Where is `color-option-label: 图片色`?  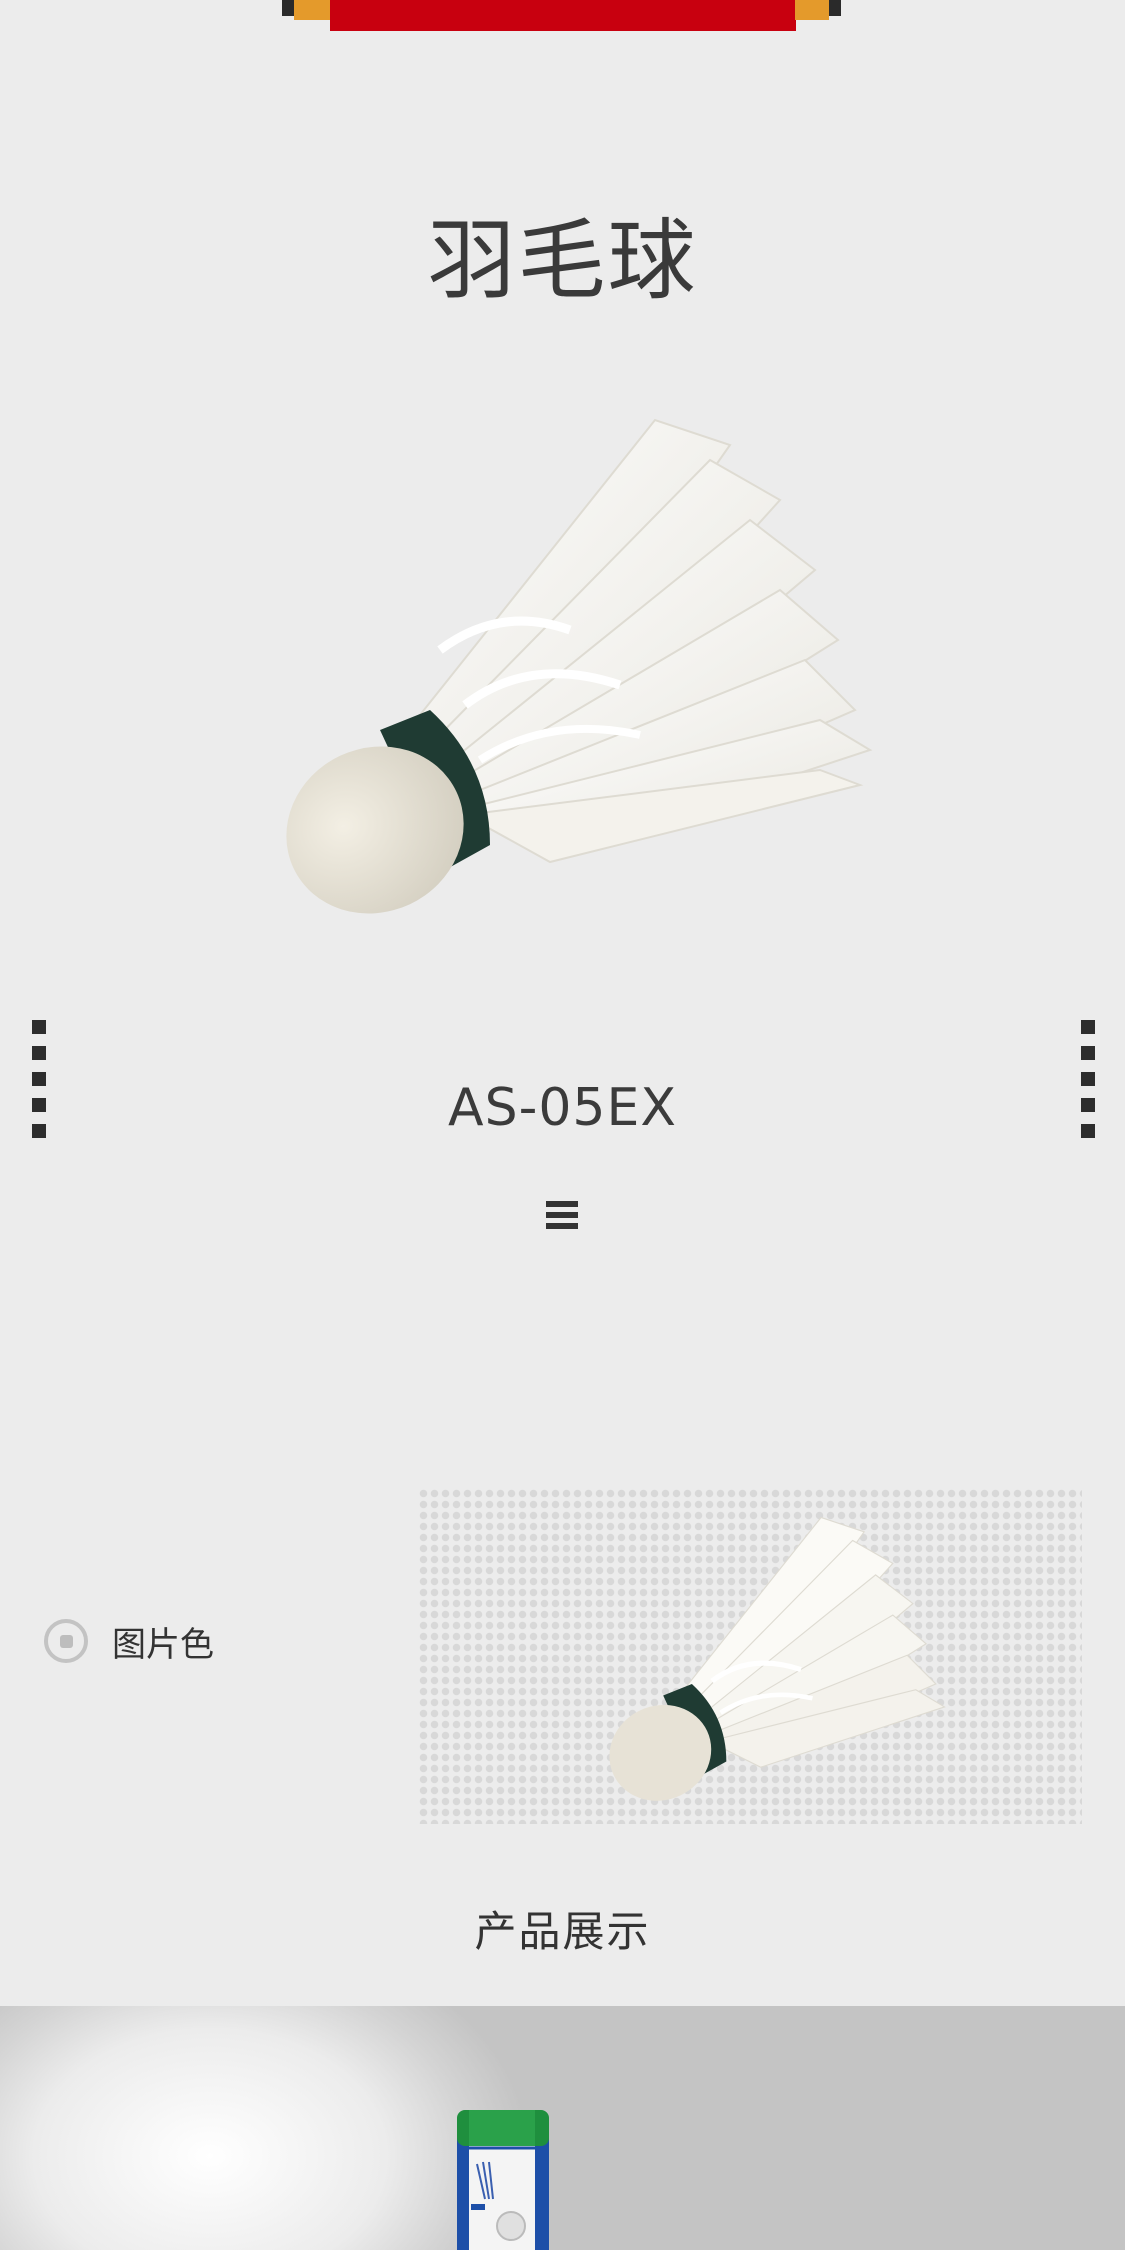 color-option-label: 图片色 is located at coordinates (163, 1644).